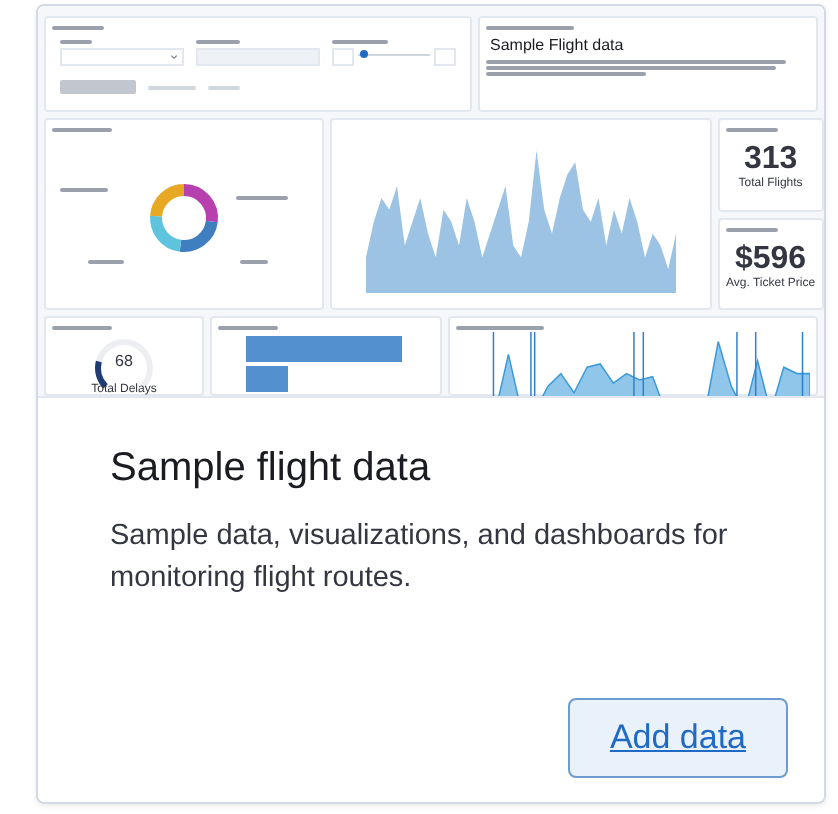 The image size is (838, 814). Describe the element at coordinates (98, 87) in the screenshot. I see `form-button` at that location.